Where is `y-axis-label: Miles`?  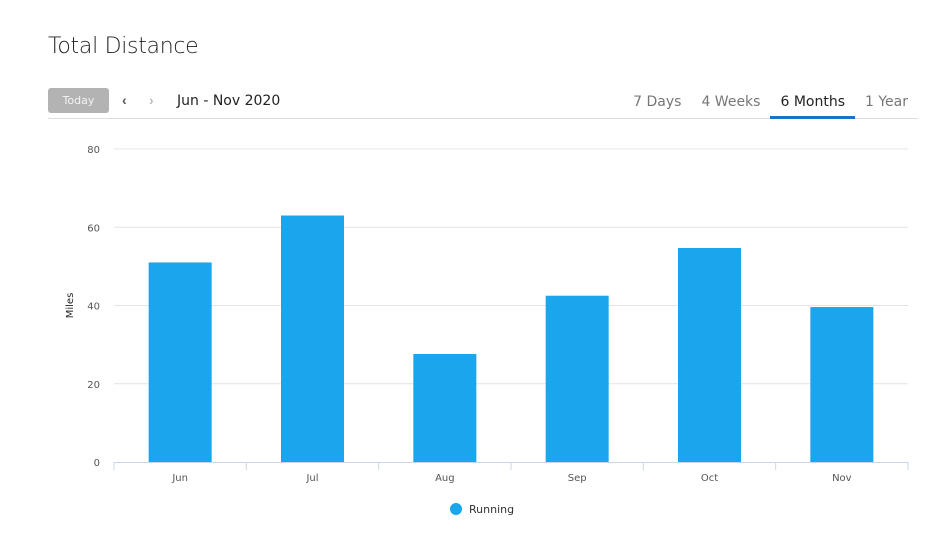 y-axis-label: Miles is located at coordinates (70, 306).